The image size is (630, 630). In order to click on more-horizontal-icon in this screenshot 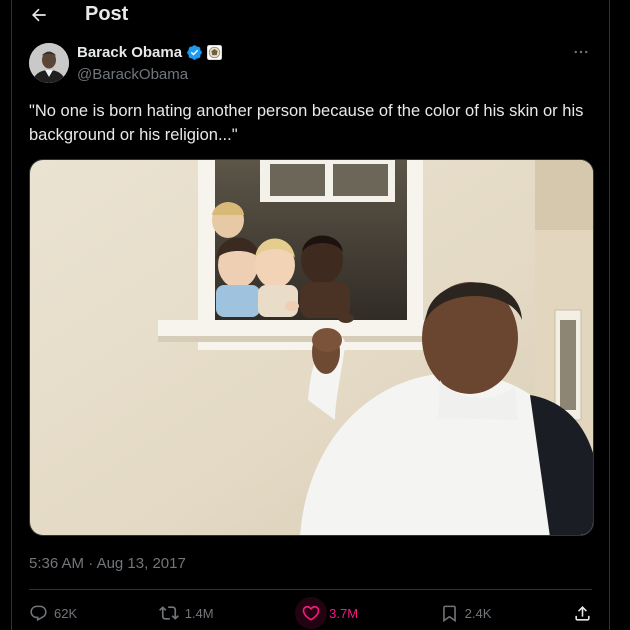, I will do `click(581, 52)`.